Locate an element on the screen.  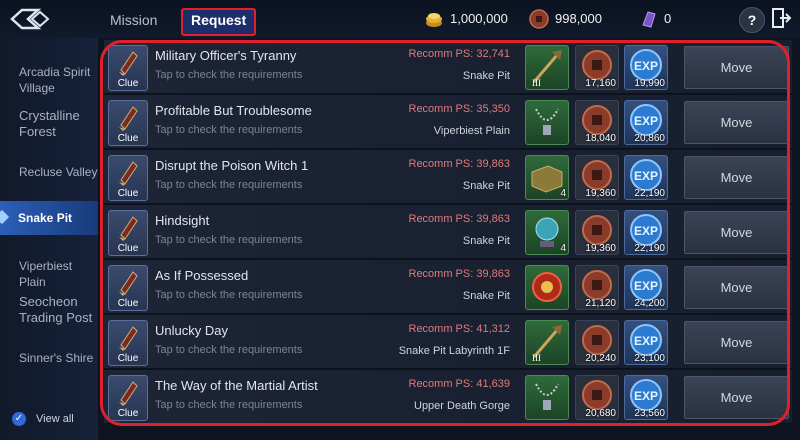
tab-request: Request is located at coordinates (219, 22).